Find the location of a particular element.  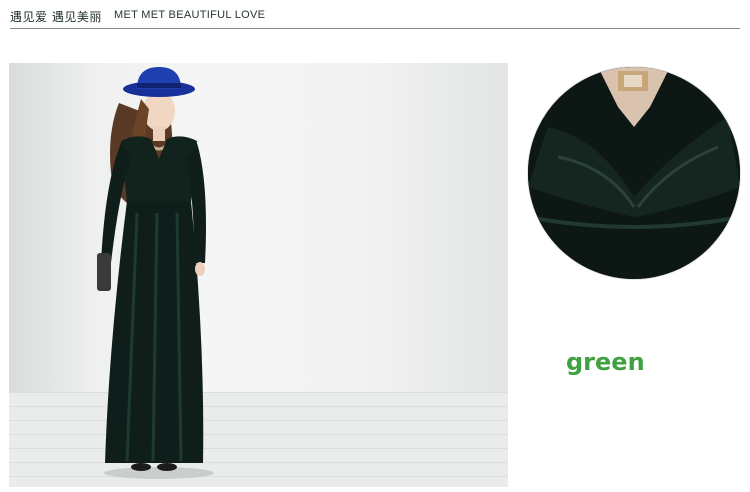

model-figure is located at coordinates (155, 273).